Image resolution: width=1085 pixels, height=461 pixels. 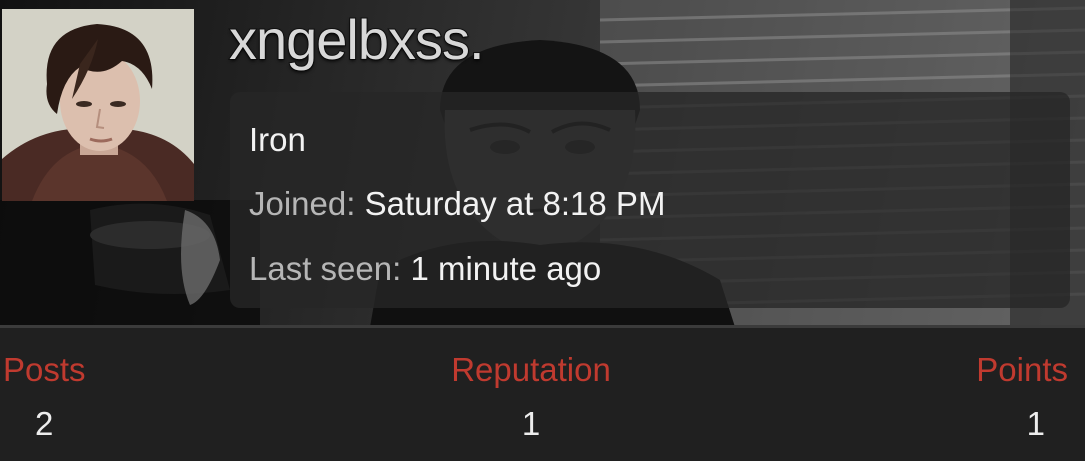 I want to click on last-seen-time: 1 minute ago, so click(x=505, y=268).